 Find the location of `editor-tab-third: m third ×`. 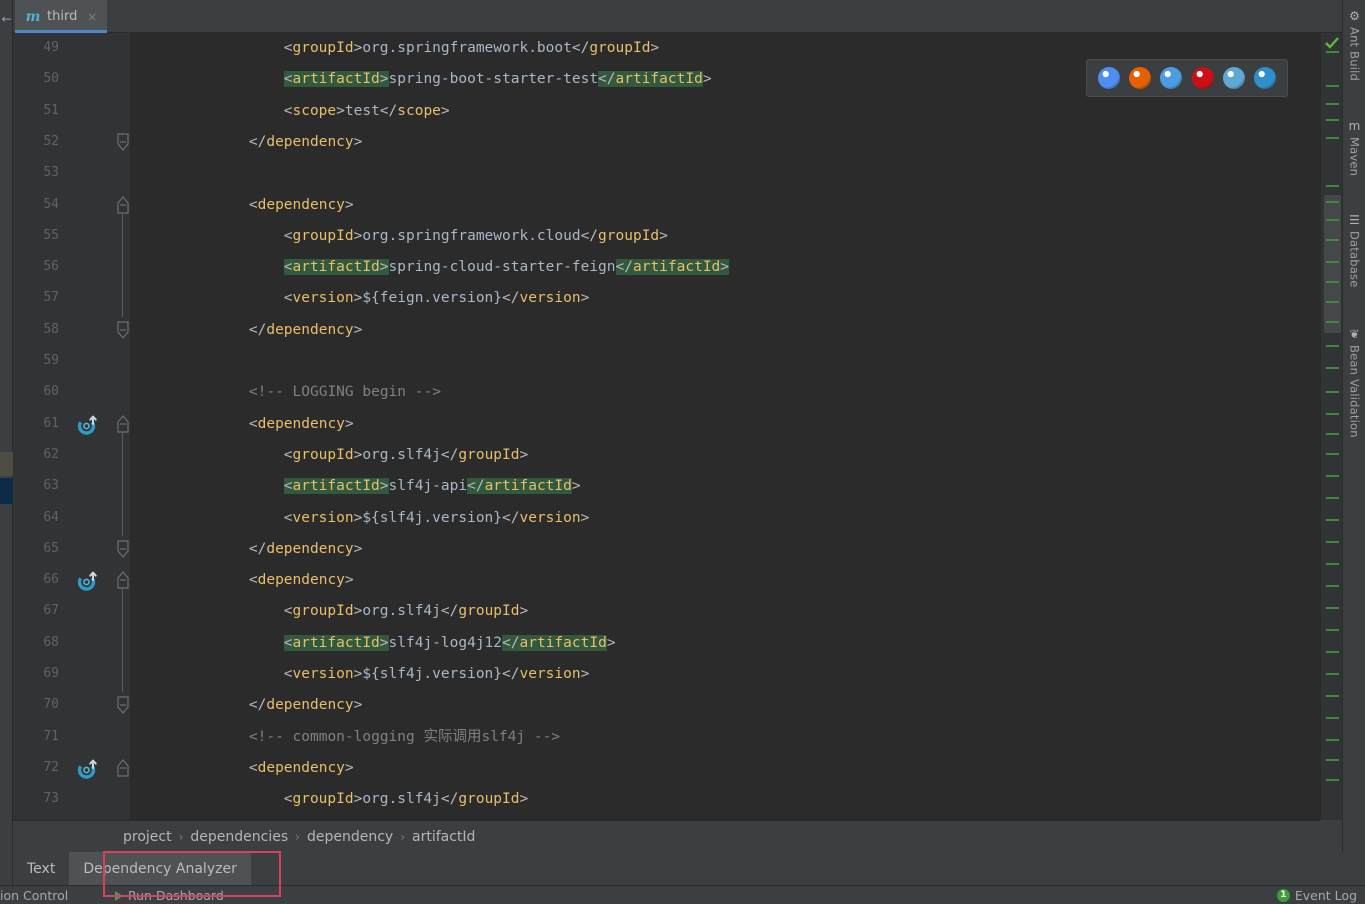

editor-tab-third: m third × is located at coordinates (61, 16).